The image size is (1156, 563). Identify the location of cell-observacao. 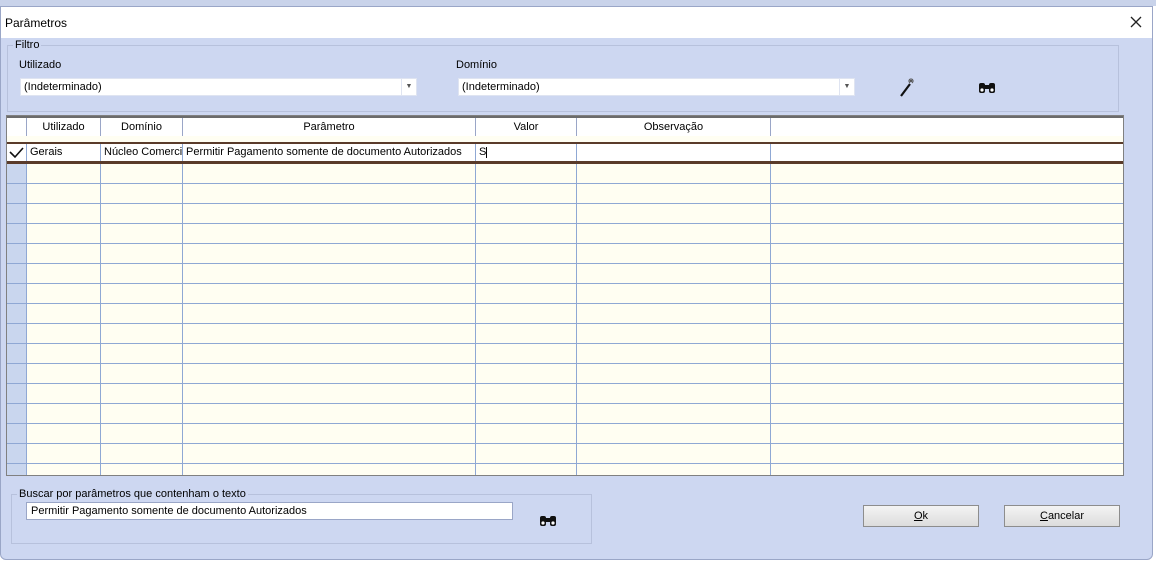
(674, 152).